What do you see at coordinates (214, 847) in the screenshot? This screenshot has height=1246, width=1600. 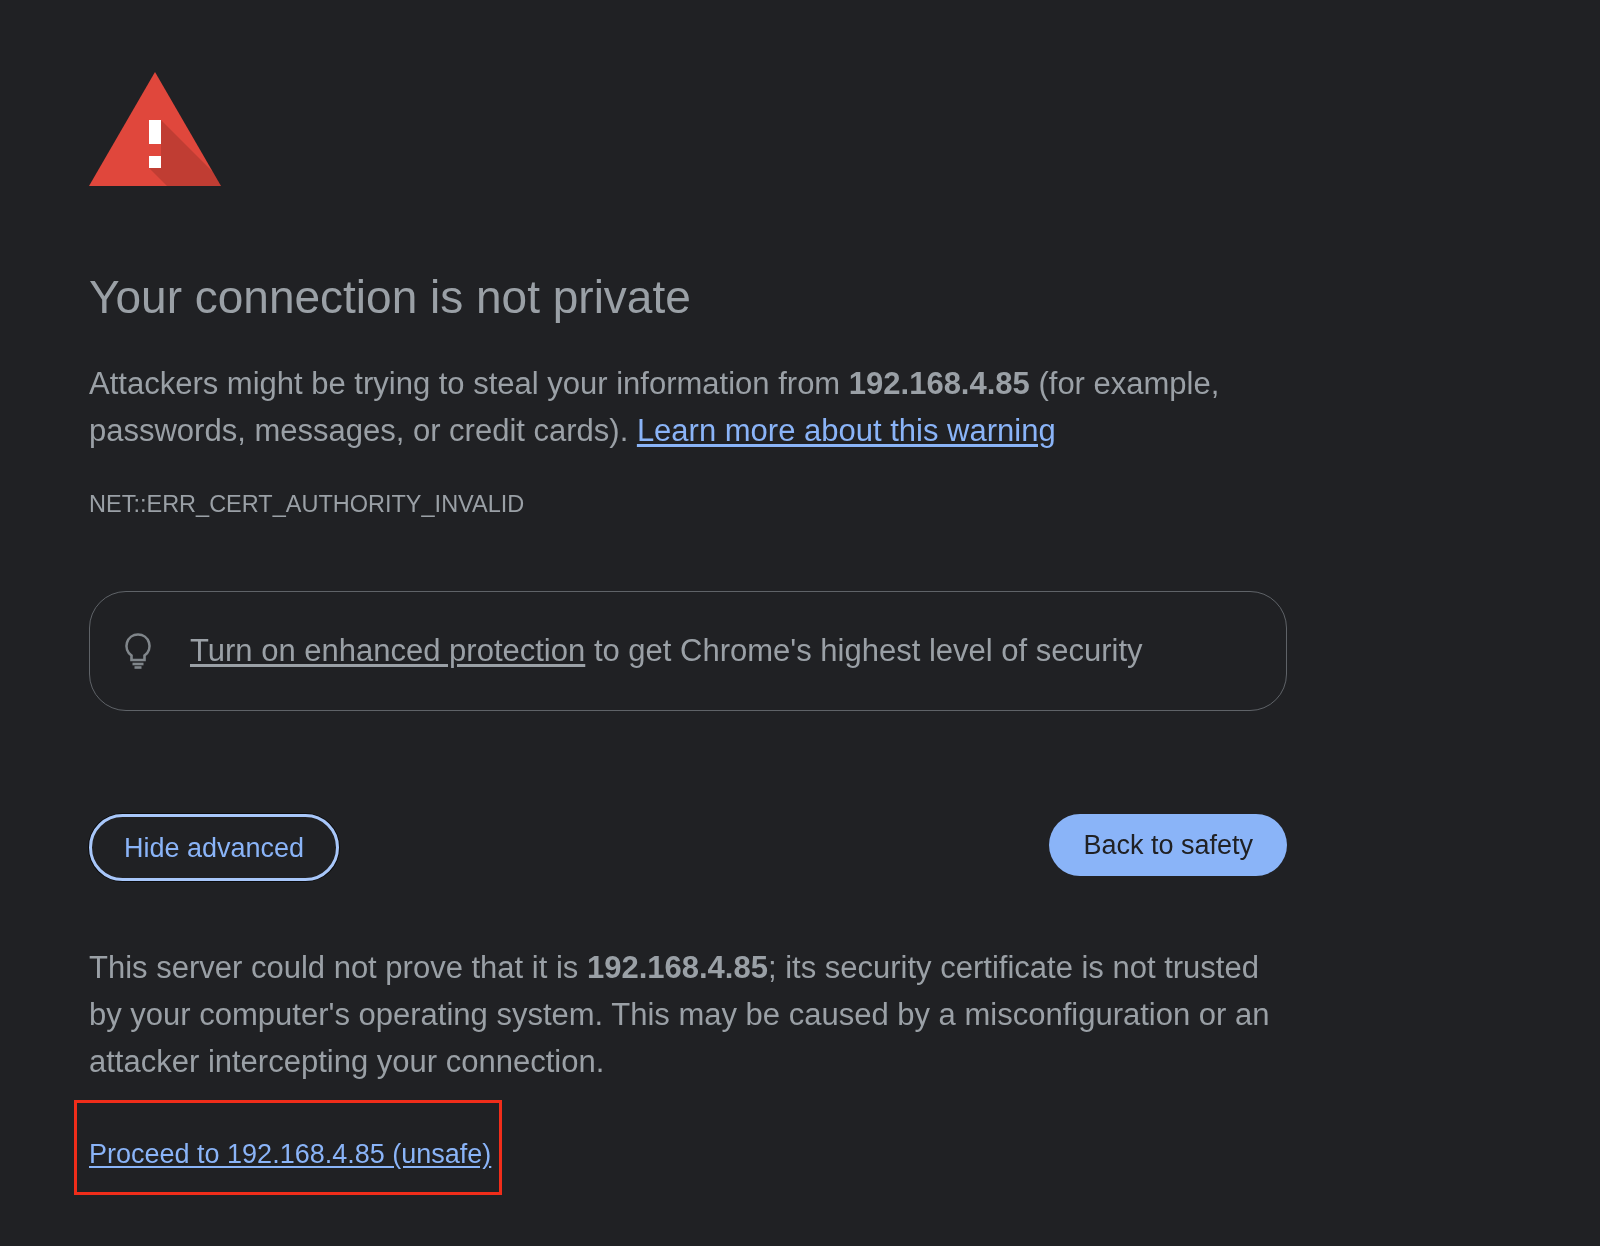 I see `secondary-button: Hide advanced` at bounding box center [214, 847].